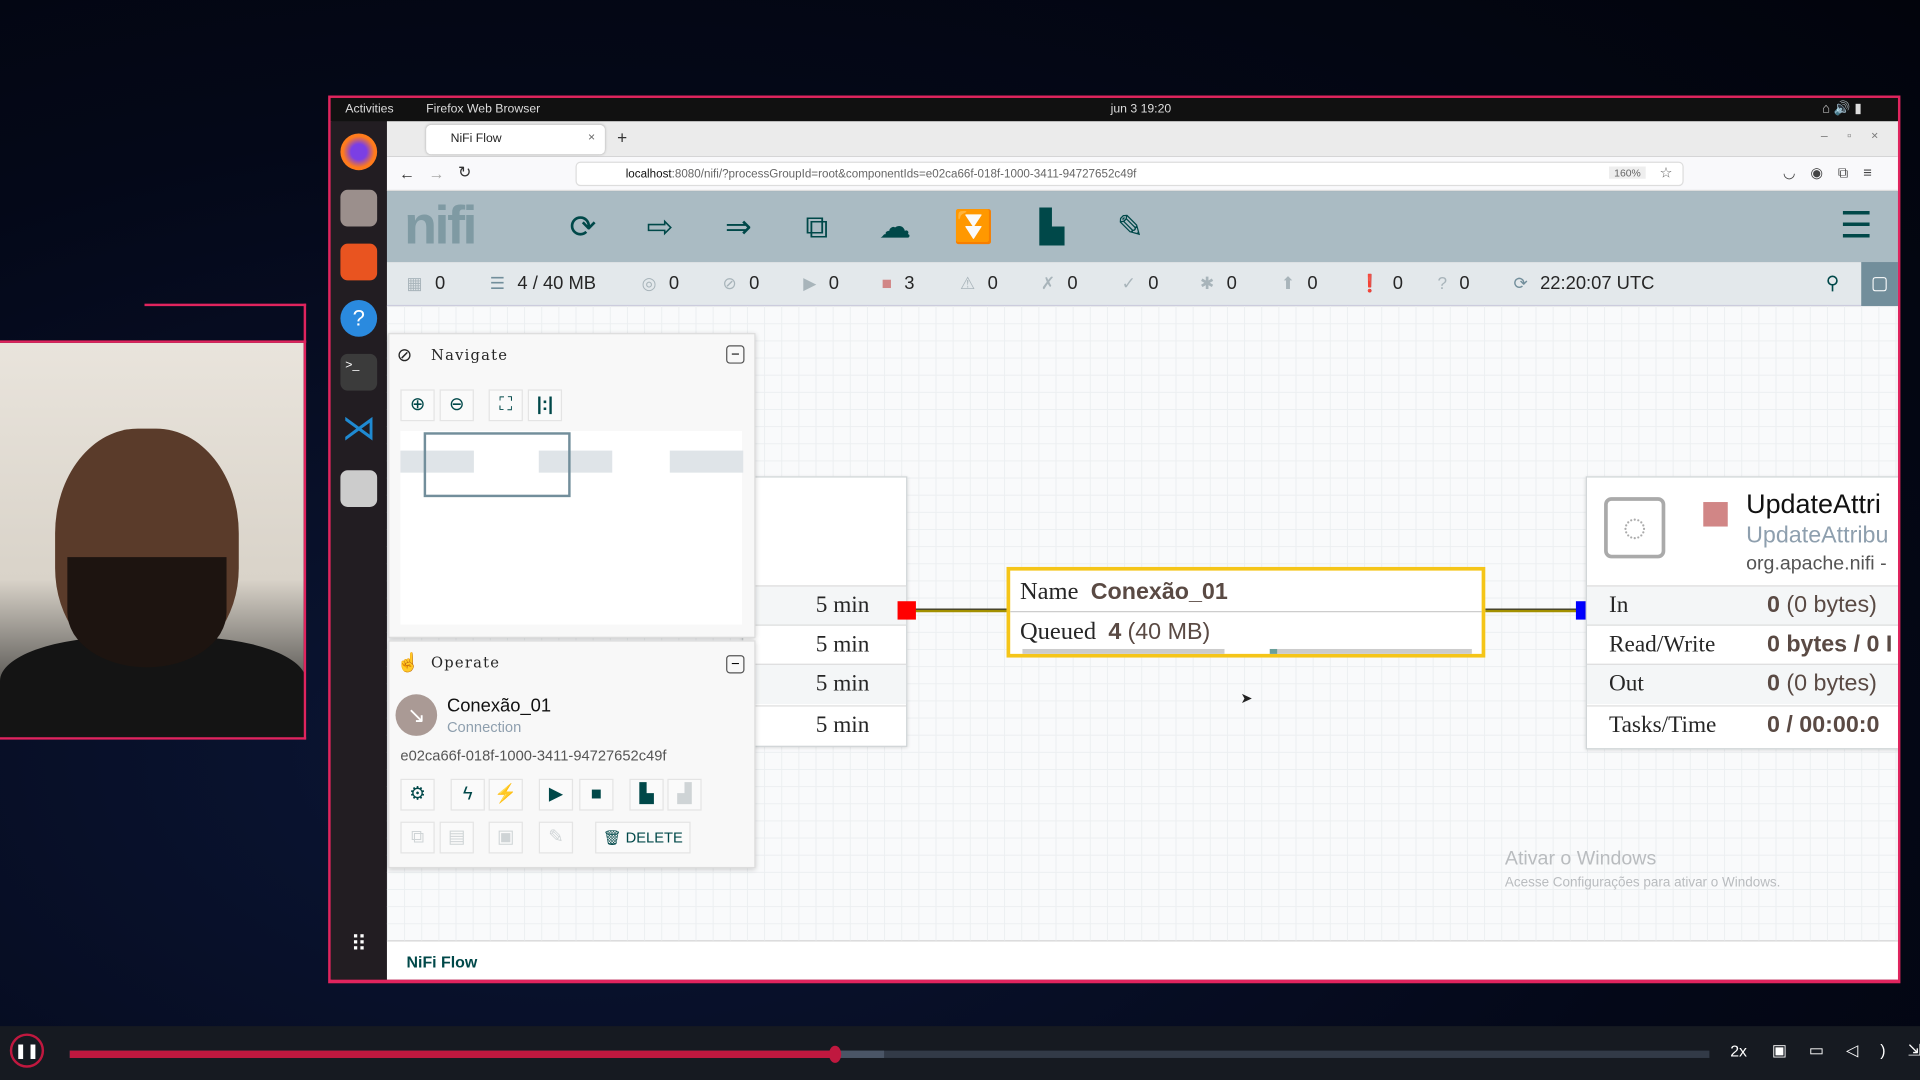 The width and height of the screenshot is (1920, 1080). What do you see at coordinates (1665, 172) in the screenshot?
I see `bookmark-star-icon: ☆` at bounding box center [1665, 172].